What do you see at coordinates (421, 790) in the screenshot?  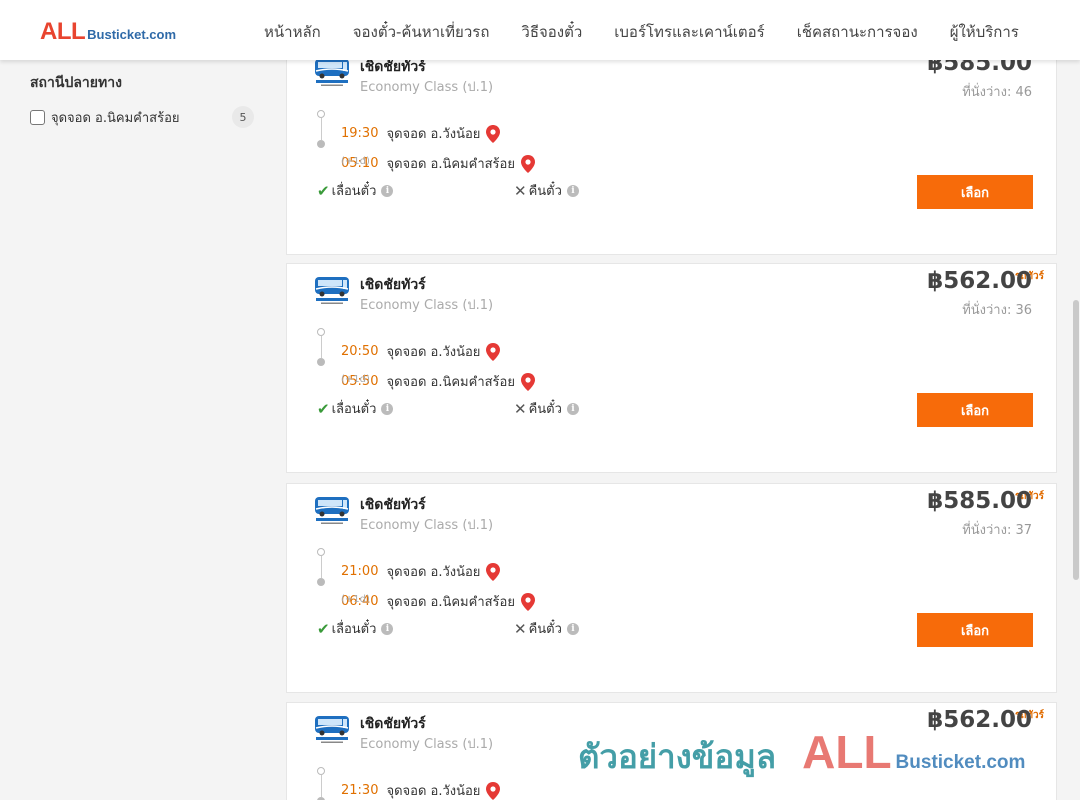 I see `departure-stop: 21:30 จุดจอด อ.วังน้อย` at bounding box center [421, 790].